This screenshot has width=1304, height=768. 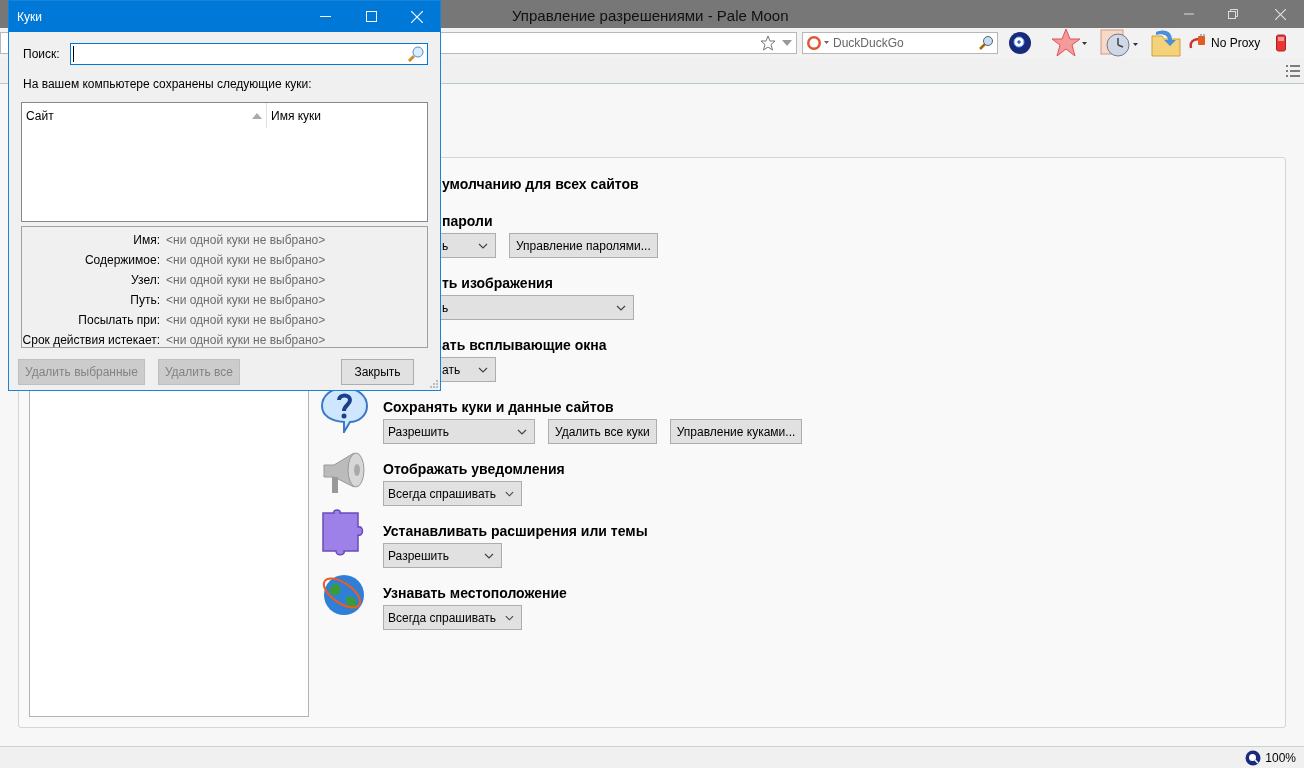 I want to click on cookies-intro: На вашем компьютере сохранены следующие куки:, so click(x=168, y=84).